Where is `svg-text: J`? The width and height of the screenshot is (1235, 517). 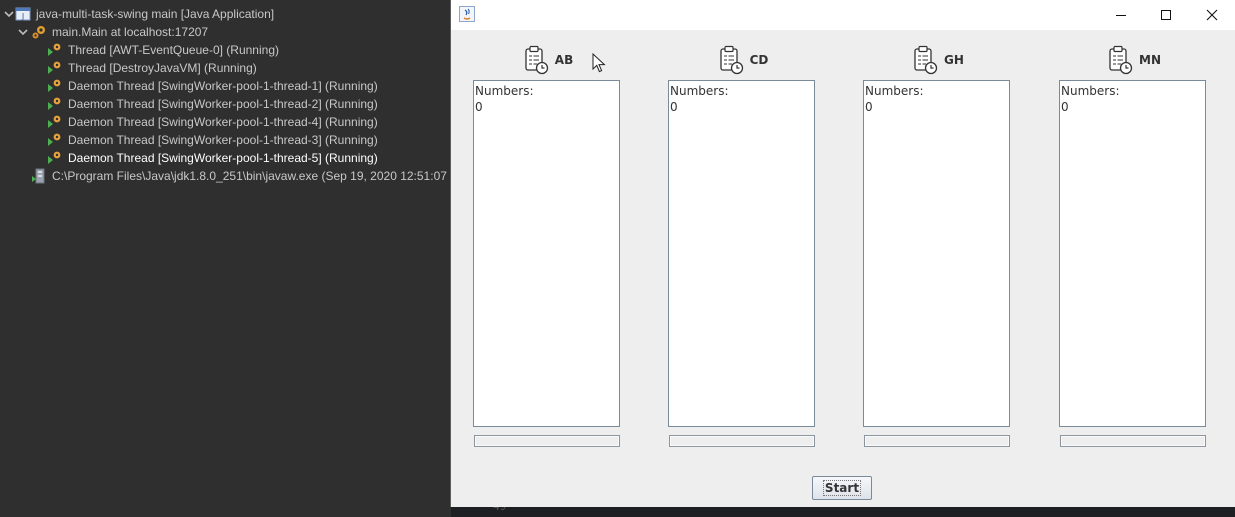 svg-text: J is located at coordinates (22, 16).